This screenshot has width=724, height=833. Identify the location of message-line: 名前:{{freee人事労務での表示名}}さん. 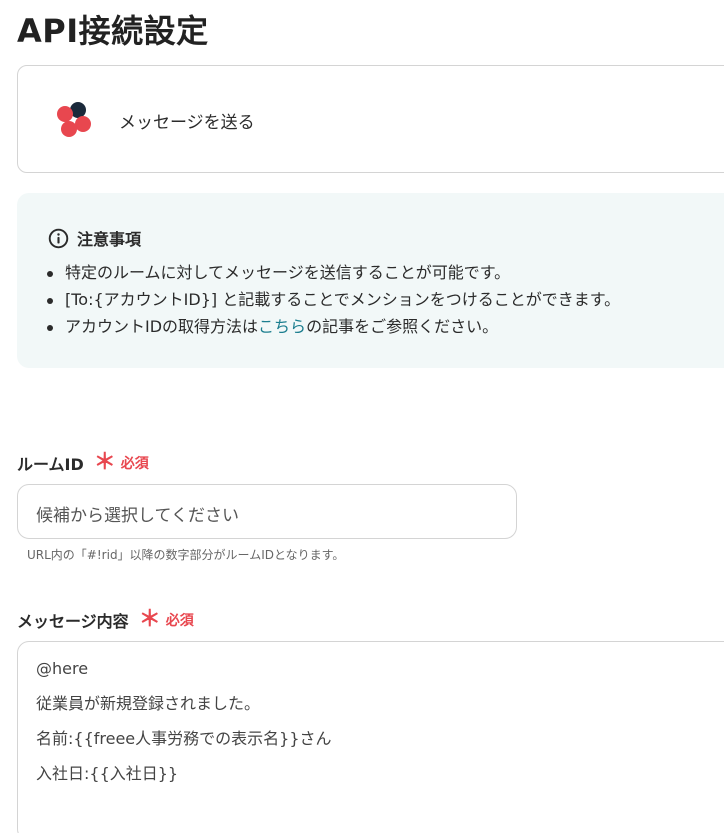
(184, 738).